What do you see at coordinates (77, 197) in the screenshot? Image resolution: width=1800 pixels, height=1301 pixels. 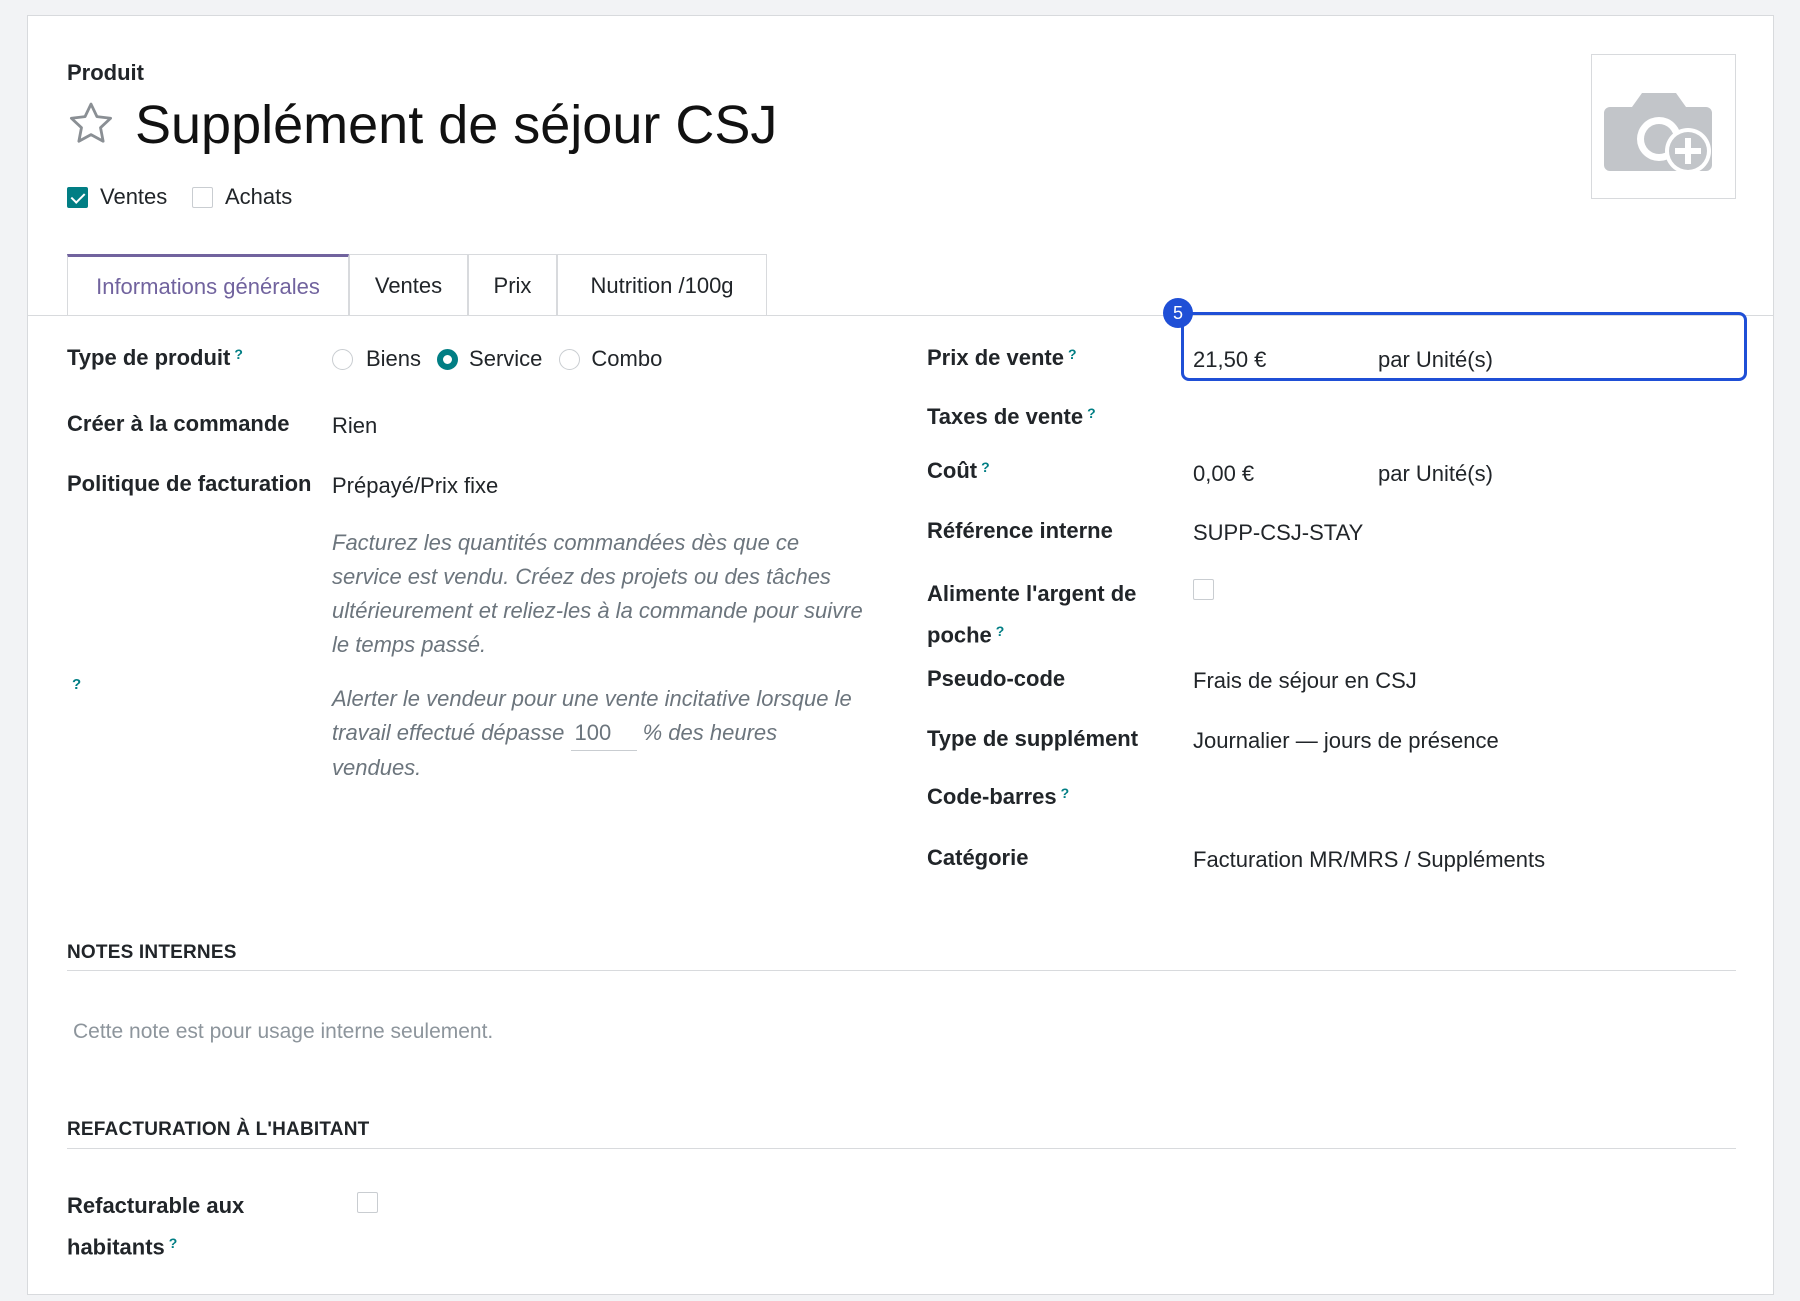 I see `sales-checkbox` at bounding box center [77, 197].